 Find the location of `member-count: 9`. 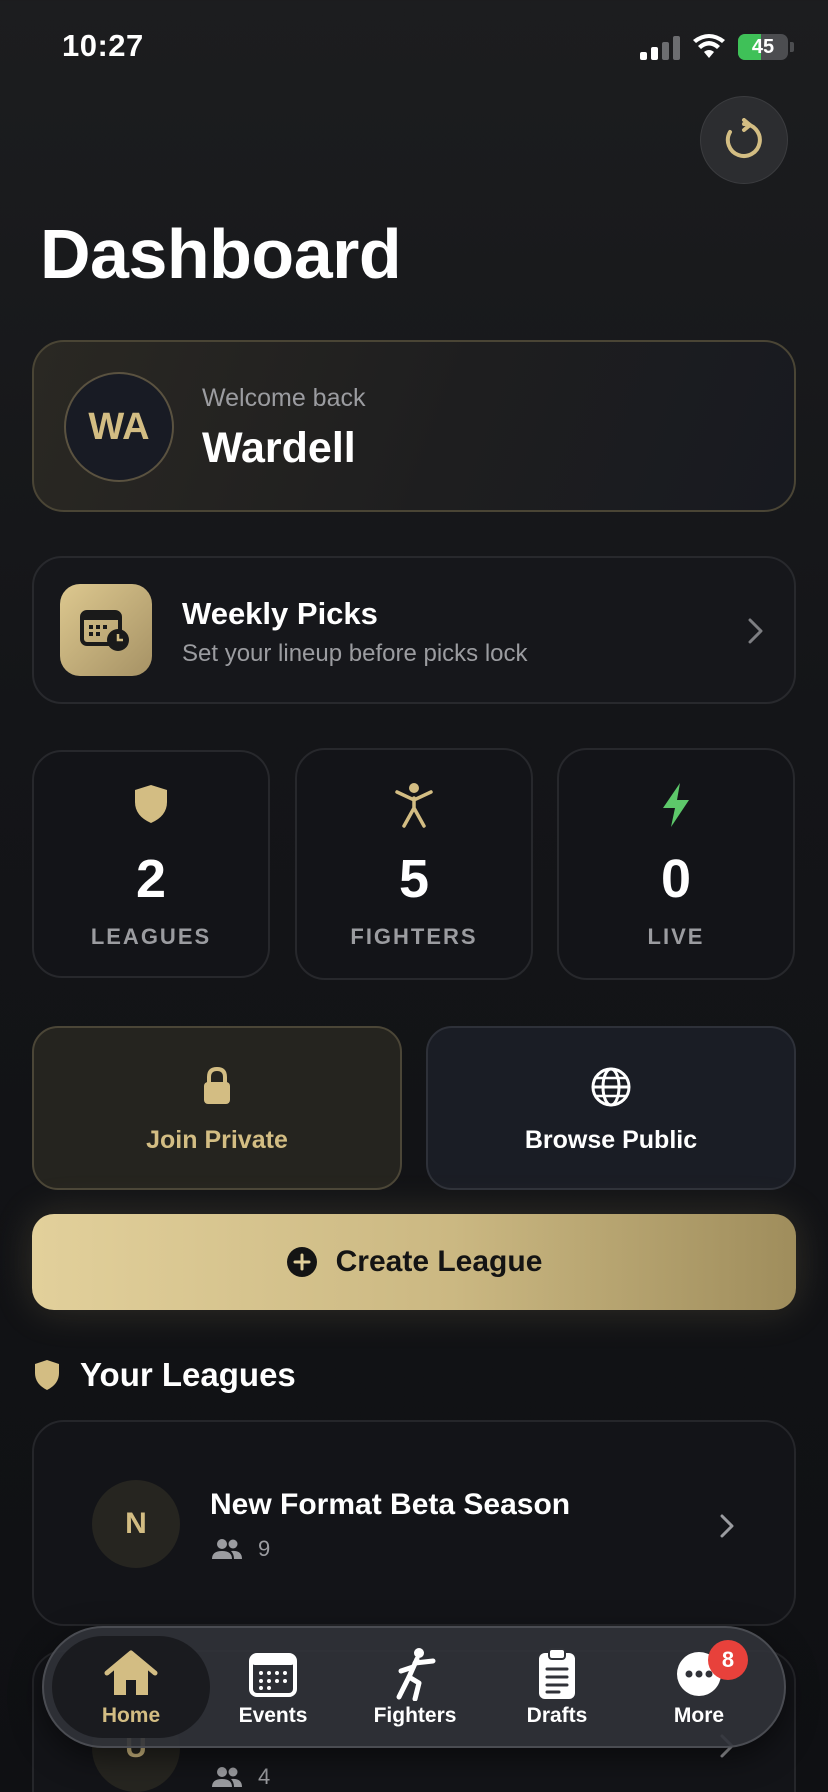

member-count: 9 is located at coordinates (264, 1548).